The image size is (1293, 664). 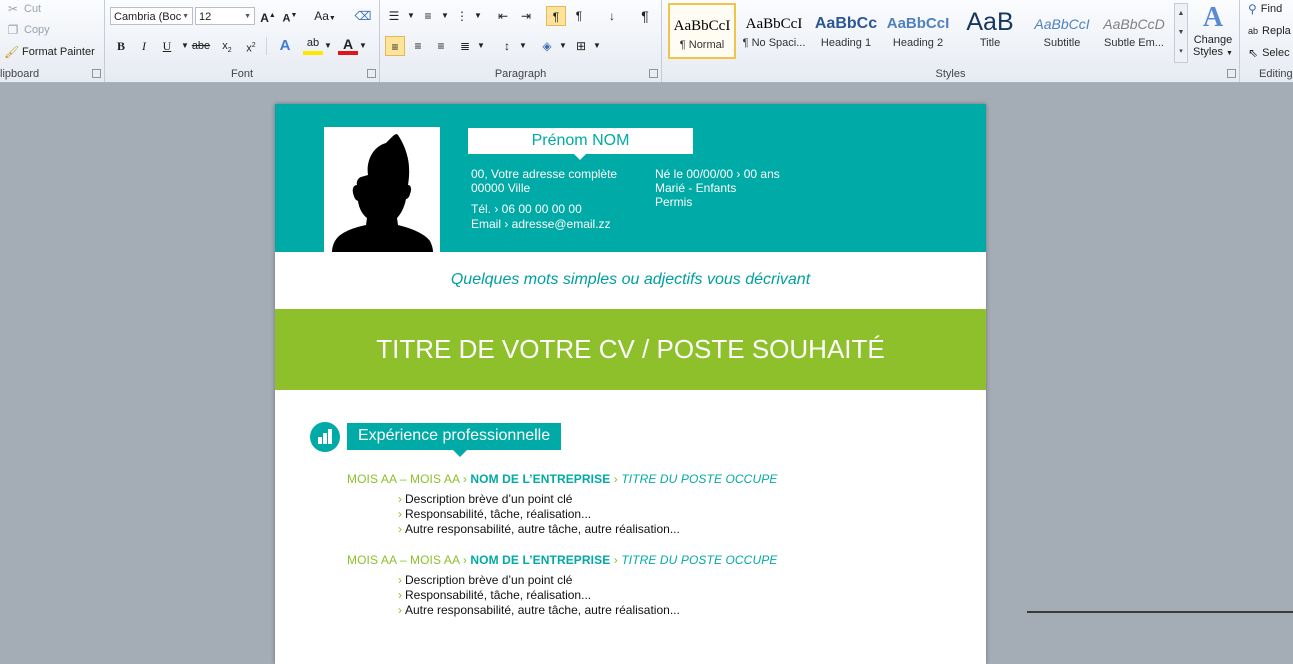 What do you see at coordinates (13, 30) in the screenshot?
I see `copy-icon: ❐` at bounding box center [13, 30].